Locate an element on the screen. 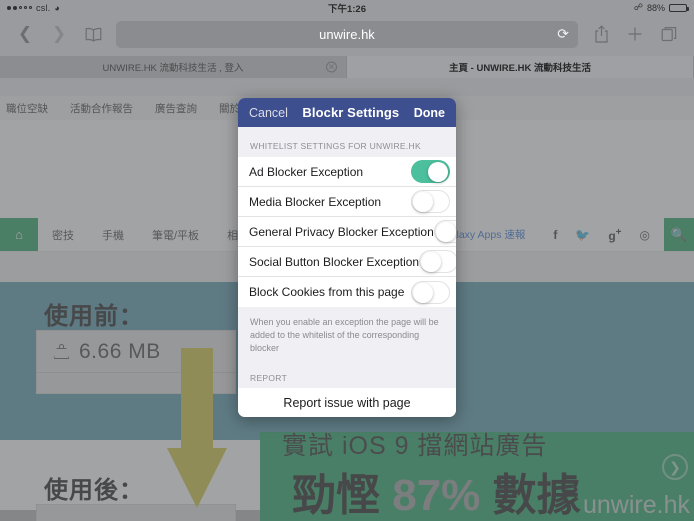 The width and height of the screenshot is (694, 521). social-button-blocker-exception-toggle is located at coordinates (437, 261).